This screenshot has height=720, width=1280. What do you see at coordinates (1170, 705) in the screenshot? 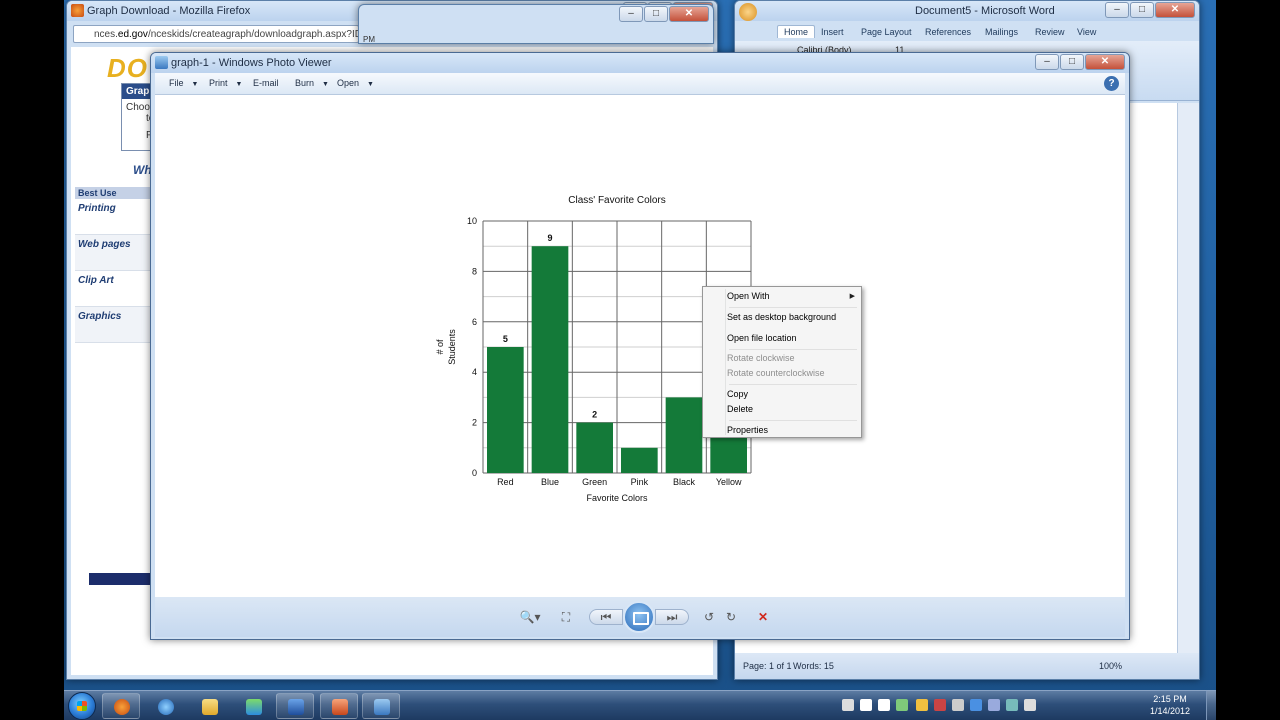
I see `taskbar-clock: 2:15 PM 1/14/2012` at bounding box center [1170, 705].